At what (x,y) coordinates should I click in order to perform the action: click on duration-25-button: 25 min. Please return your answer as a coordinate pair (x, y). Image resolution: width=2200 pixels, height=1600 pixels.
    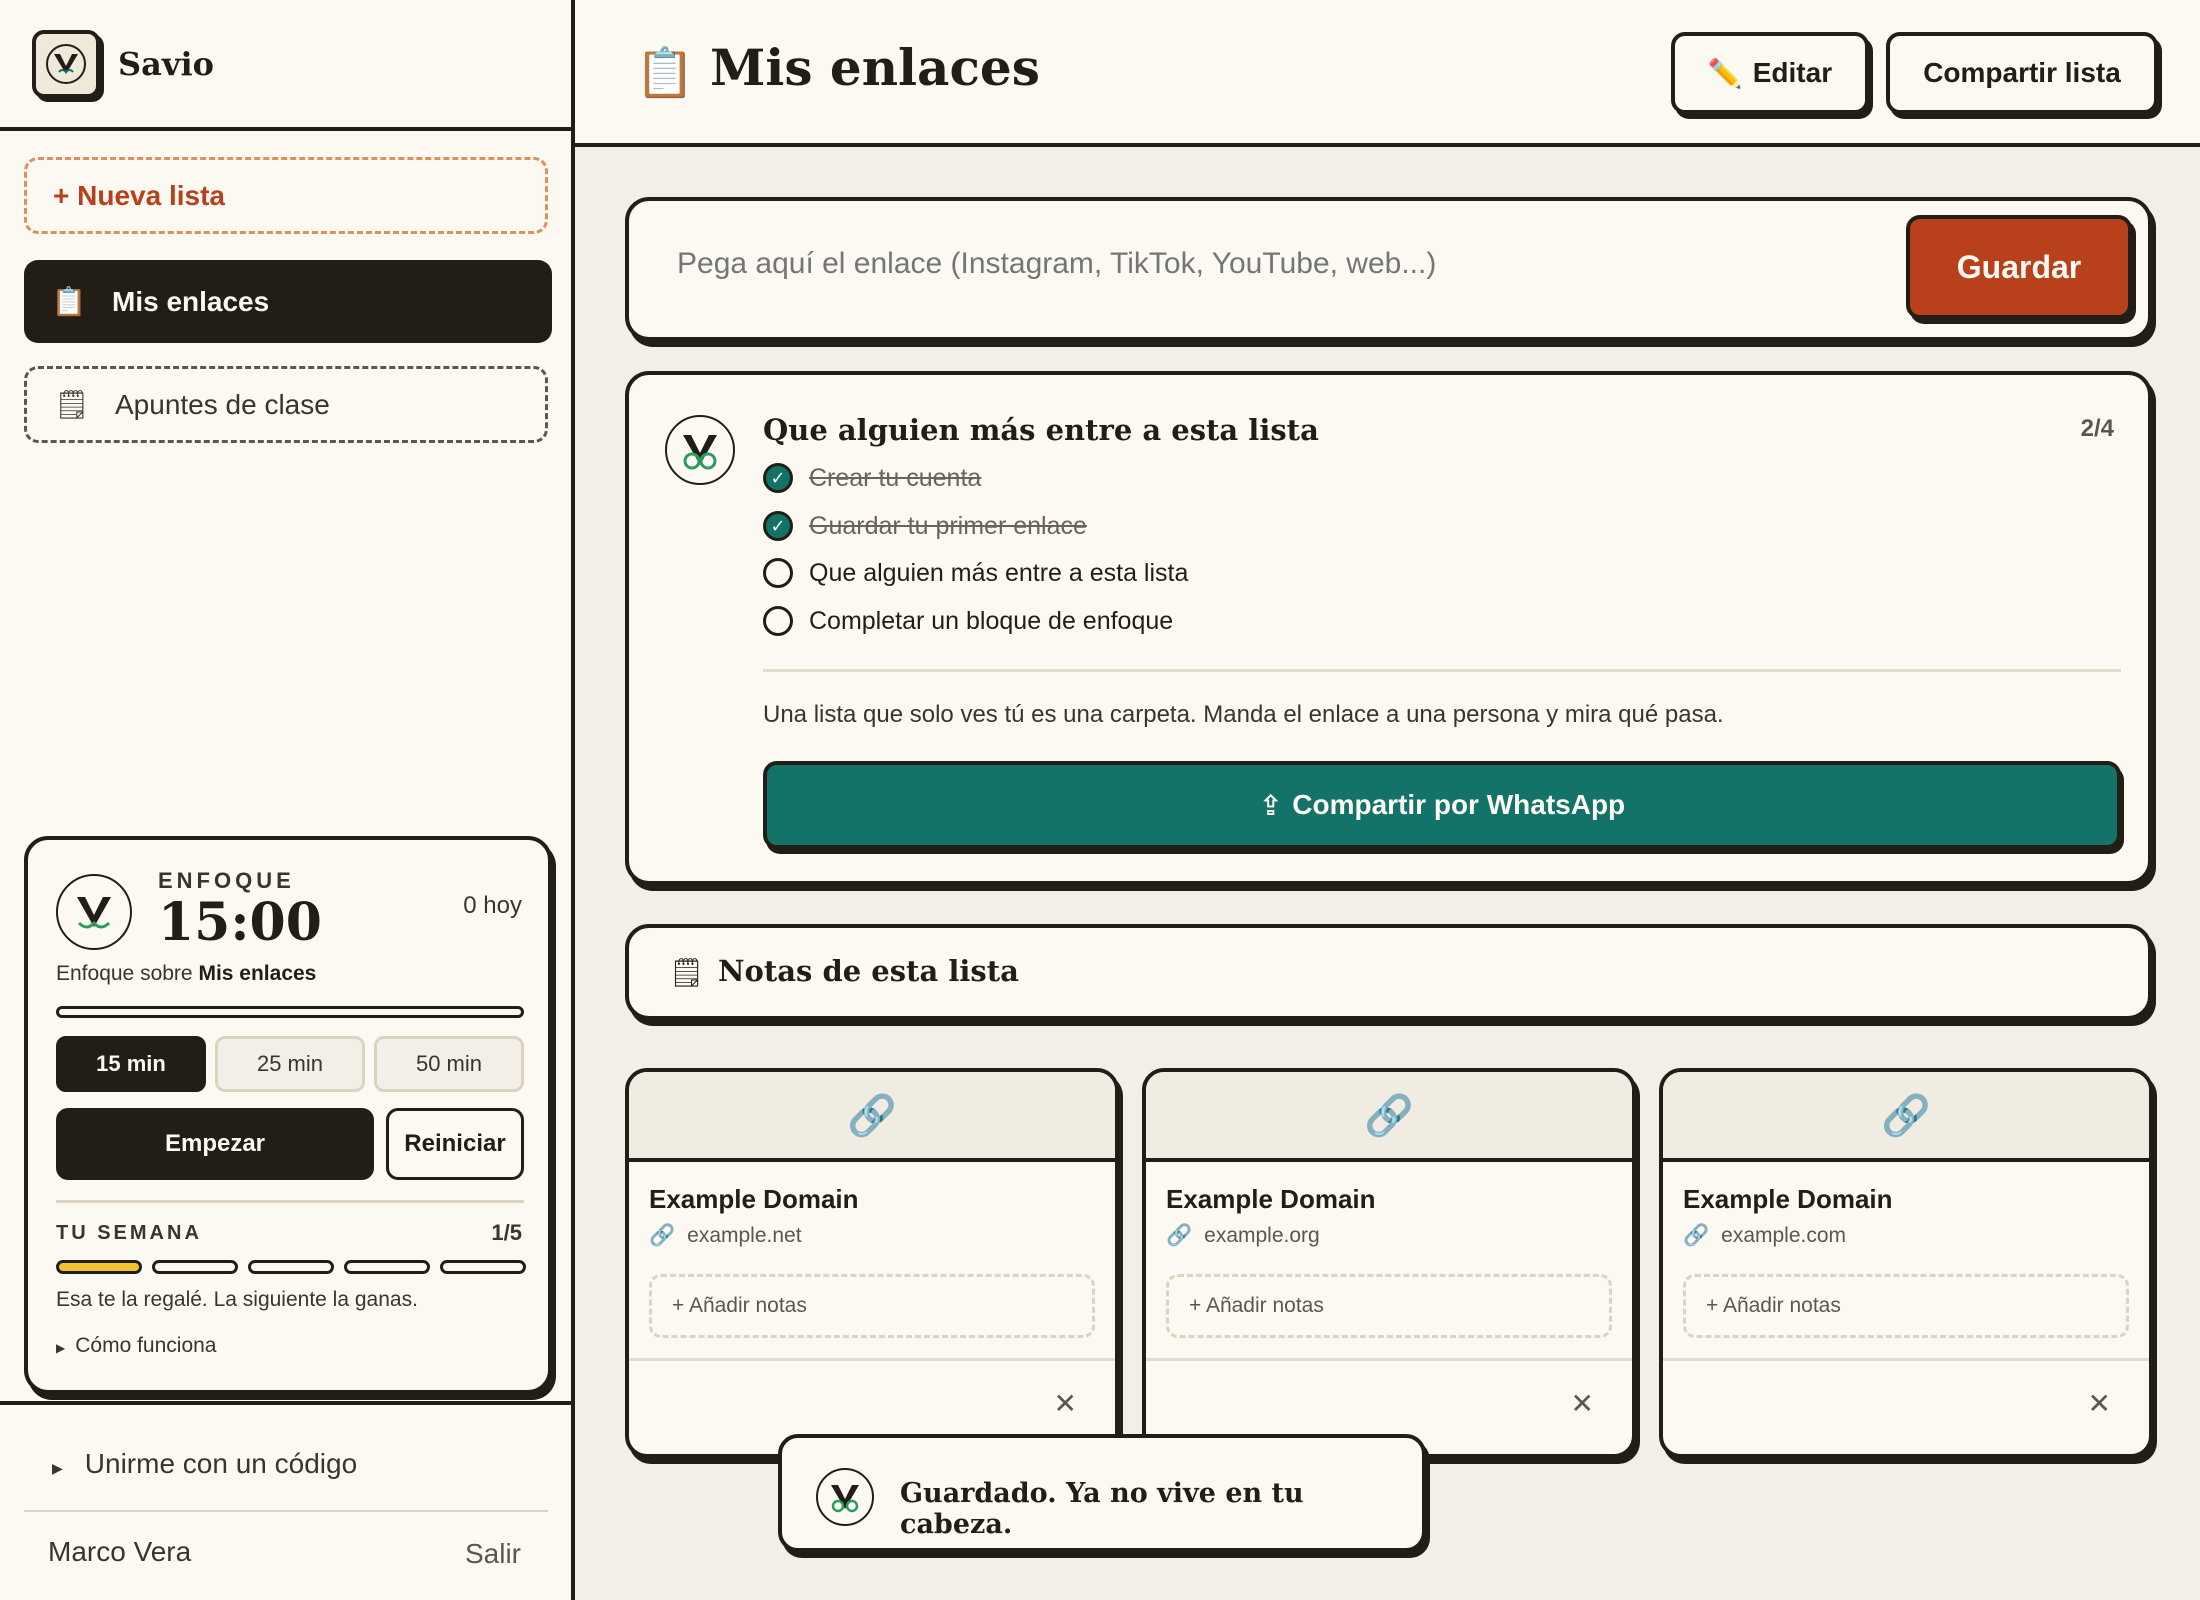
    Looking at the image, I should click on (290, 1064).